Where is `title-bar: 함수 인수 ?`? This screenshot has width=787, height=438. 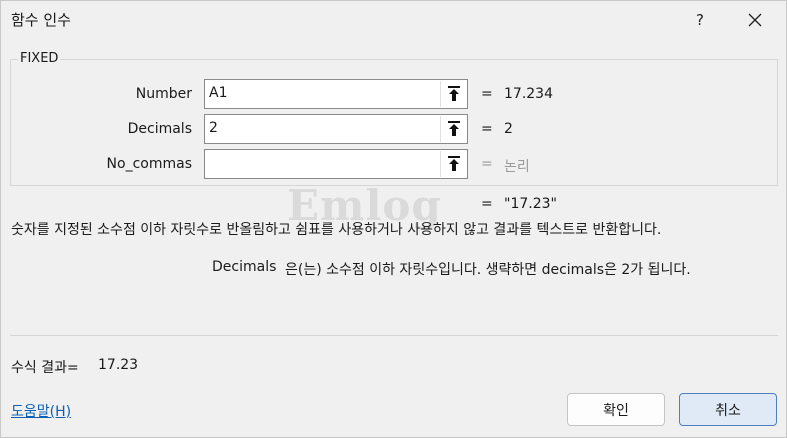 title-bar: 함수 인수 ? is located at coordinates (393, 20).